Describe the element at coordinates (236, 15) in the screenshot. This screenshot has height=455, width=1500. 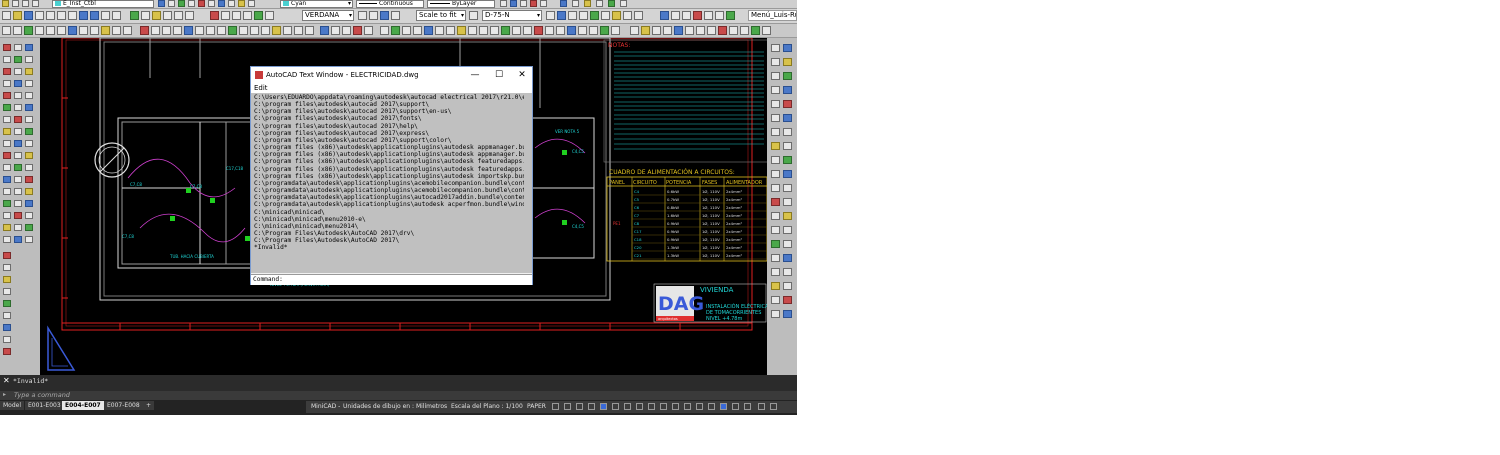
I see `midpoint-icon` at that location.